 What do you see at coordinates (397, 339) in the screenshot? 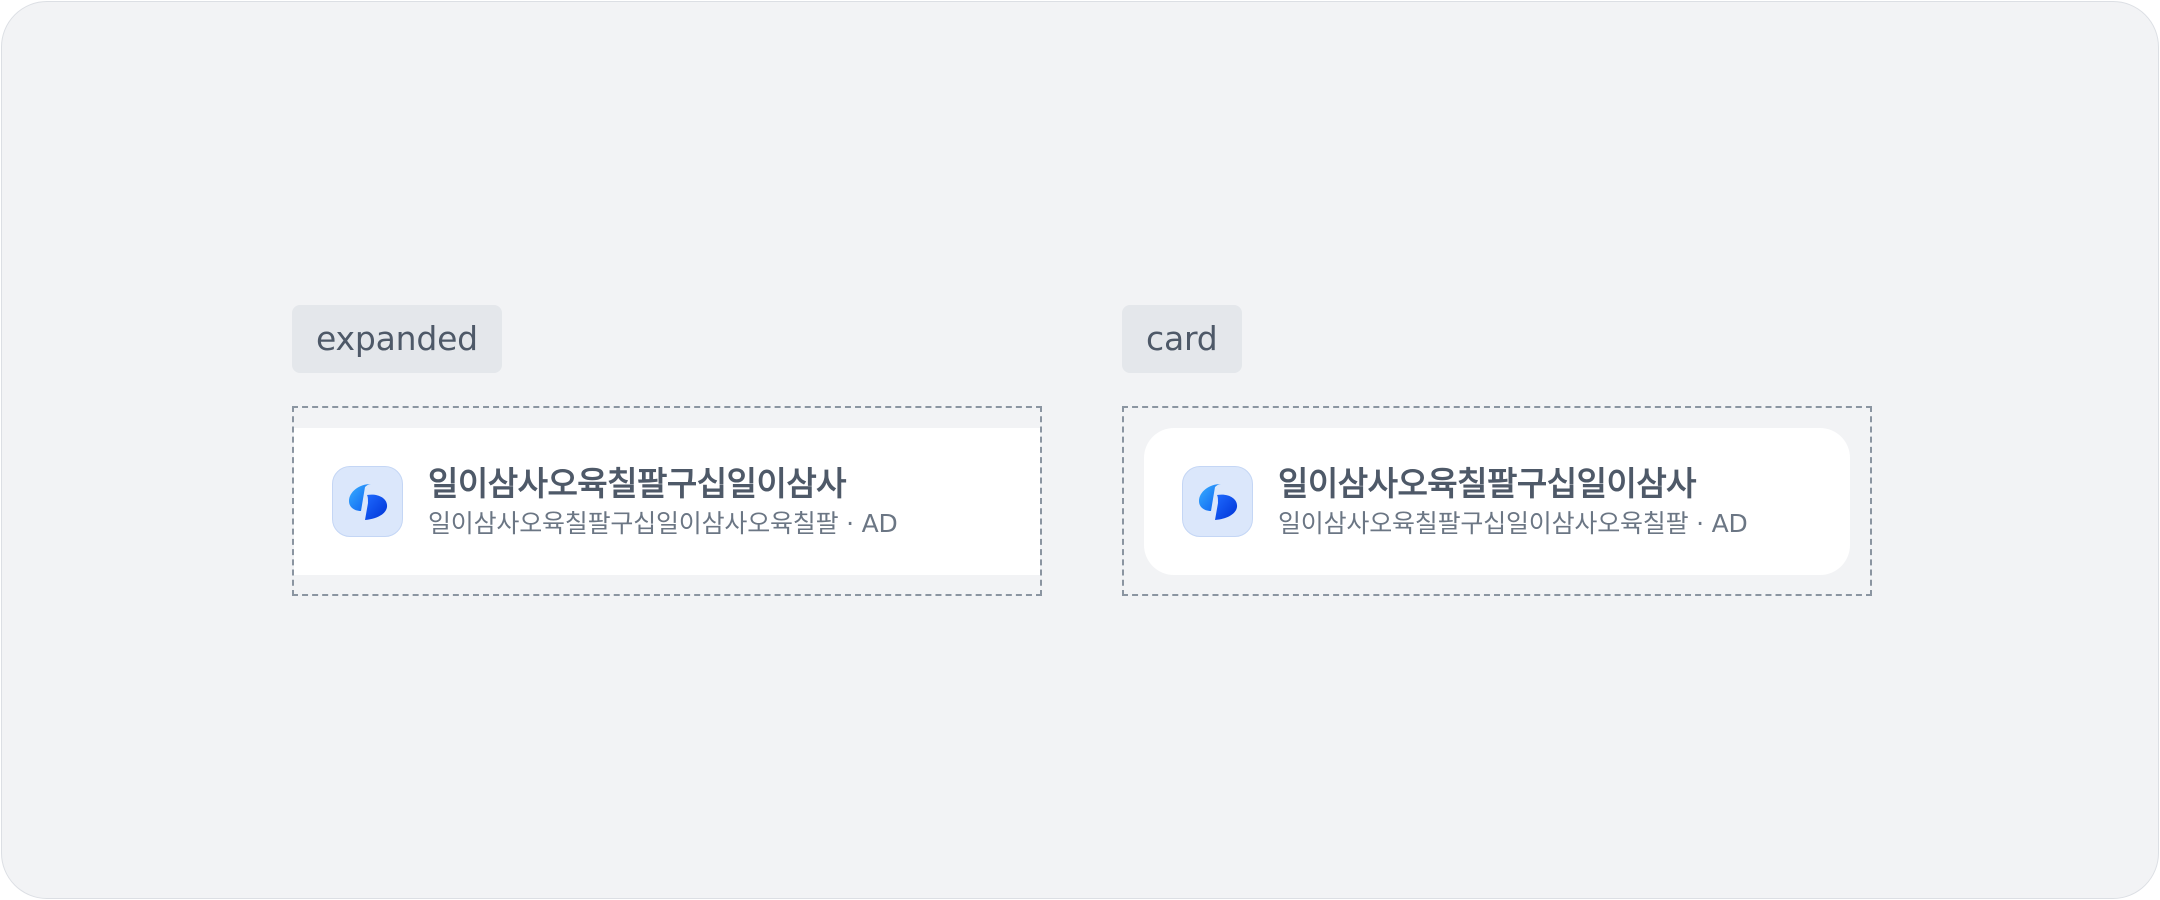
I see `variant-label: expanded` at bounding box center [397, 339].